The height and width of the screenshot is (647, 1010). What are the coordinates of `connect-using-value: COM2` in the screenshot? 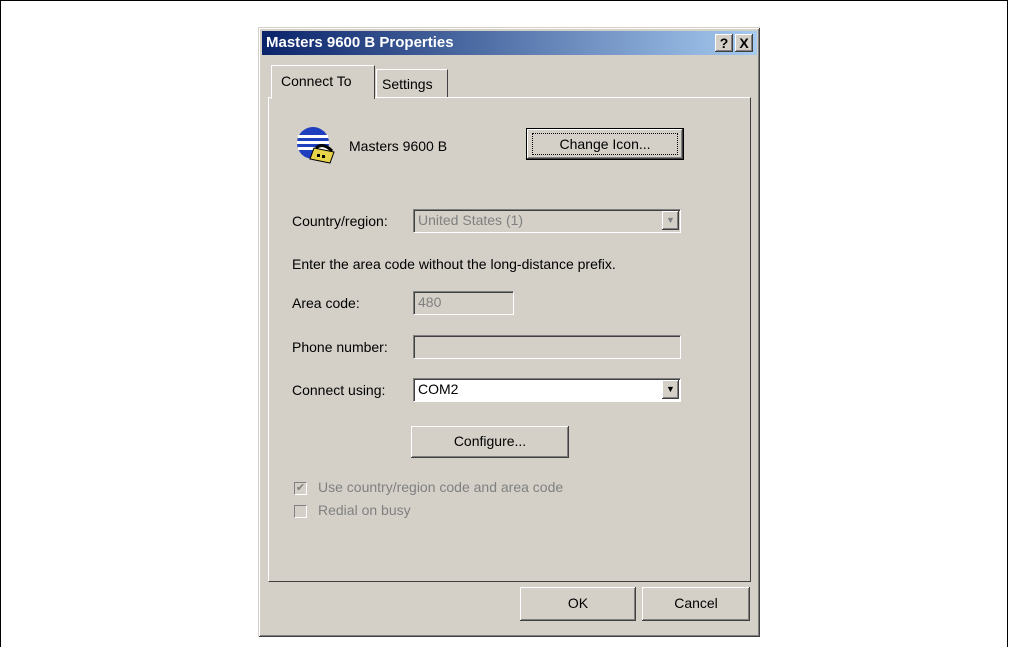 It's located at (438, 389).